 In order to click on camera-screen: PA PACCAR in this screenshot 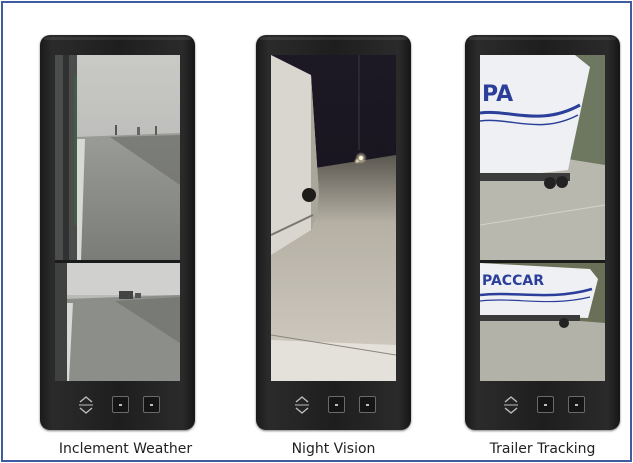, I will do `click(542, 218)`.